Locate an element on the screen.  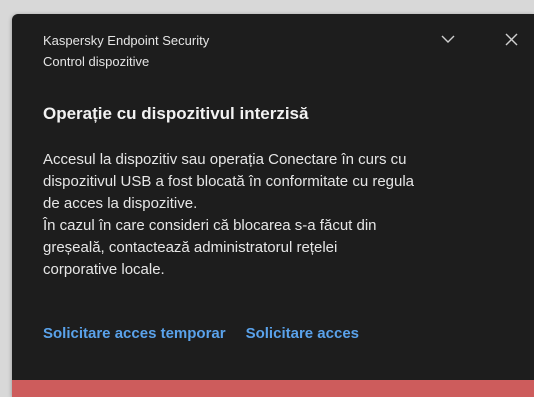
message-line: de acces la dispozitive. is located at coordinates (120, 203).